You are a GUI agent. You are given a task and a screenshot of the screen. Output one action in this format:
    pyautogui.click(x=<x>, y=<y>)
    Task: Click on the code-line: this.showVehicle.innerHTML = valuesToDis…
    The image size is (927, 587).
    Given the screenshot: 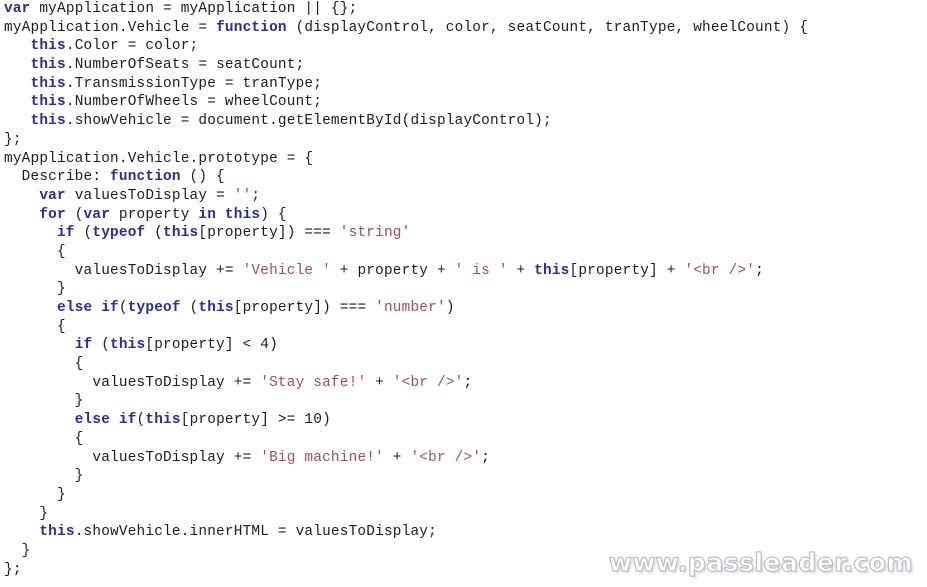 What is the action you would take?
    pyautogui.click(x=463, y=532)
    